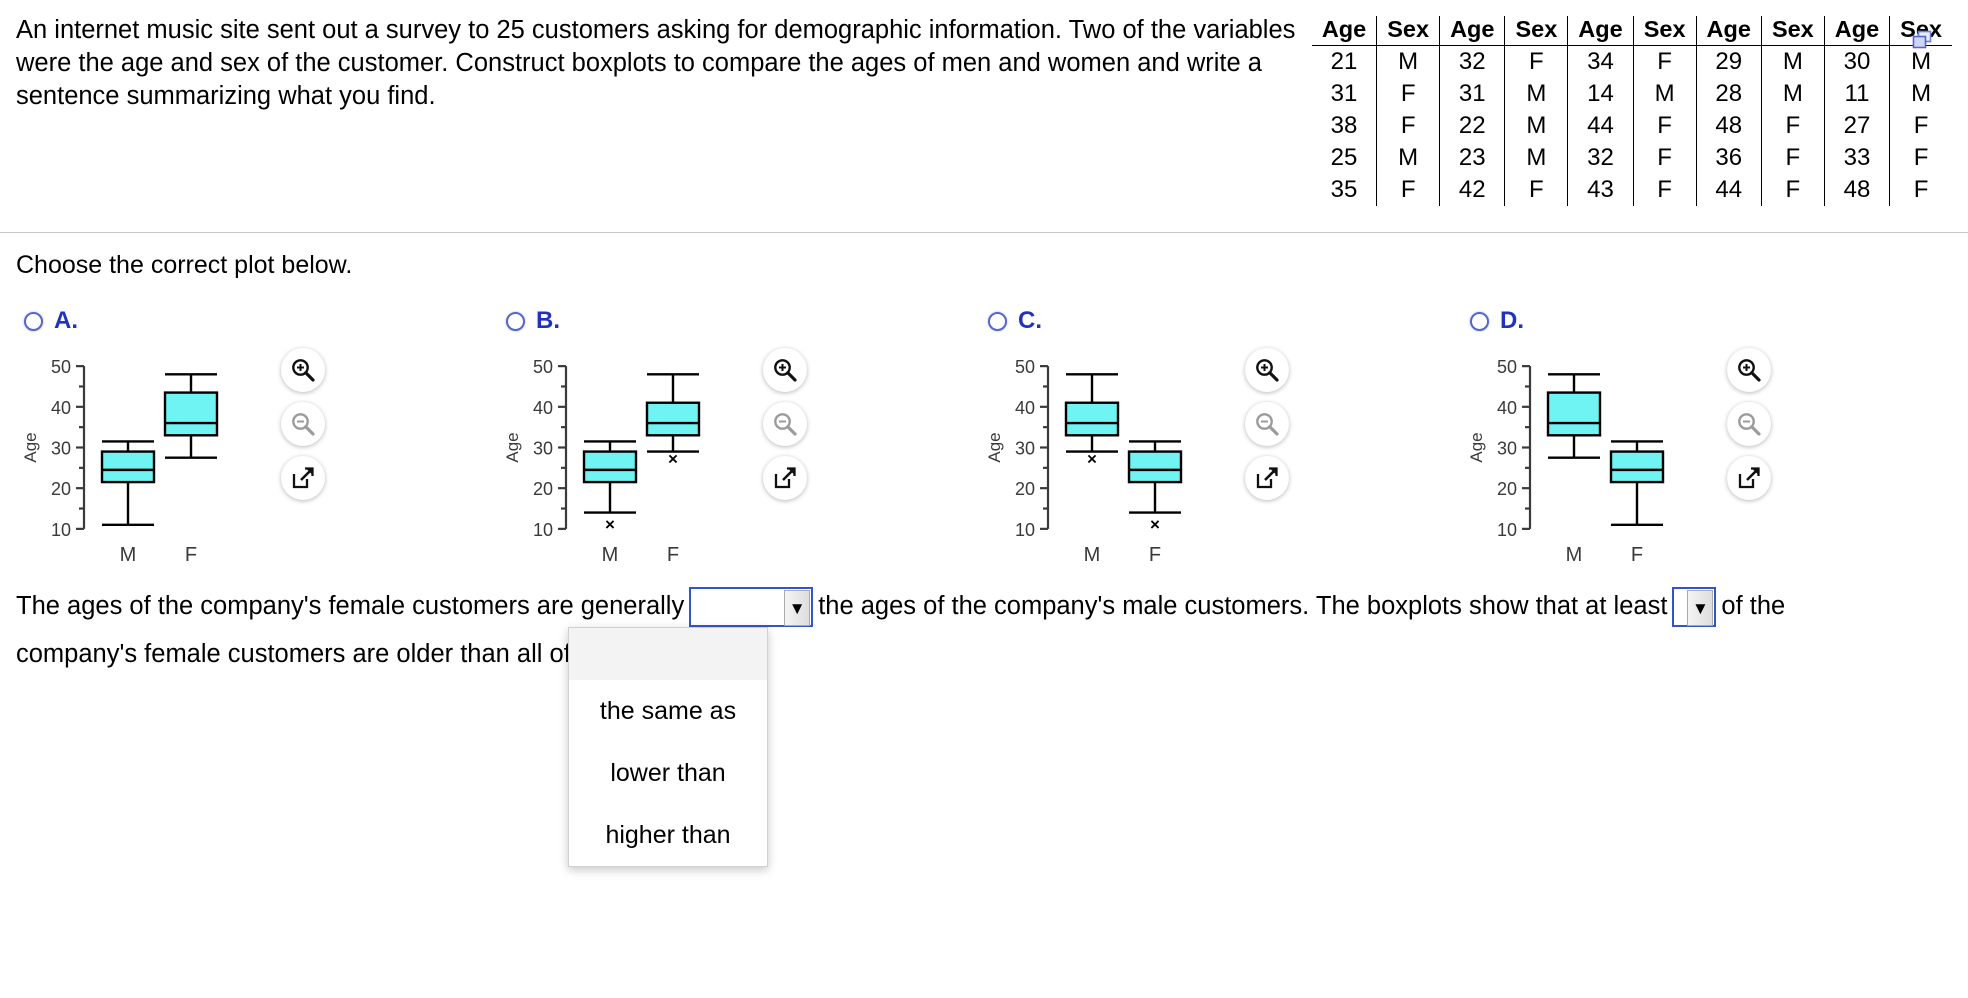  Describe the element at coordinates (1857, 158) in the screenshot. I see `age-cell: 33` at that location.